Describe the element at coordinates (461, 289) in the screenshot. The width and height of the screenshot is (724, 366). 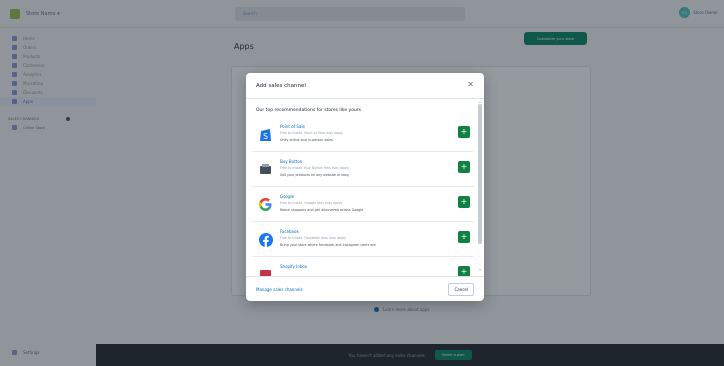
I see `cancel-button: Cancel` at that location.